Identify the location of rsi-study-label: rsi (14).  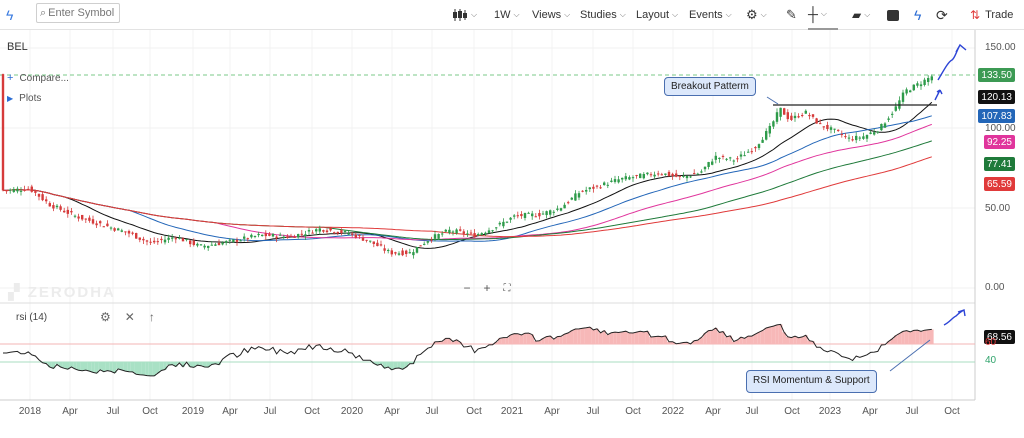
(32, 317).